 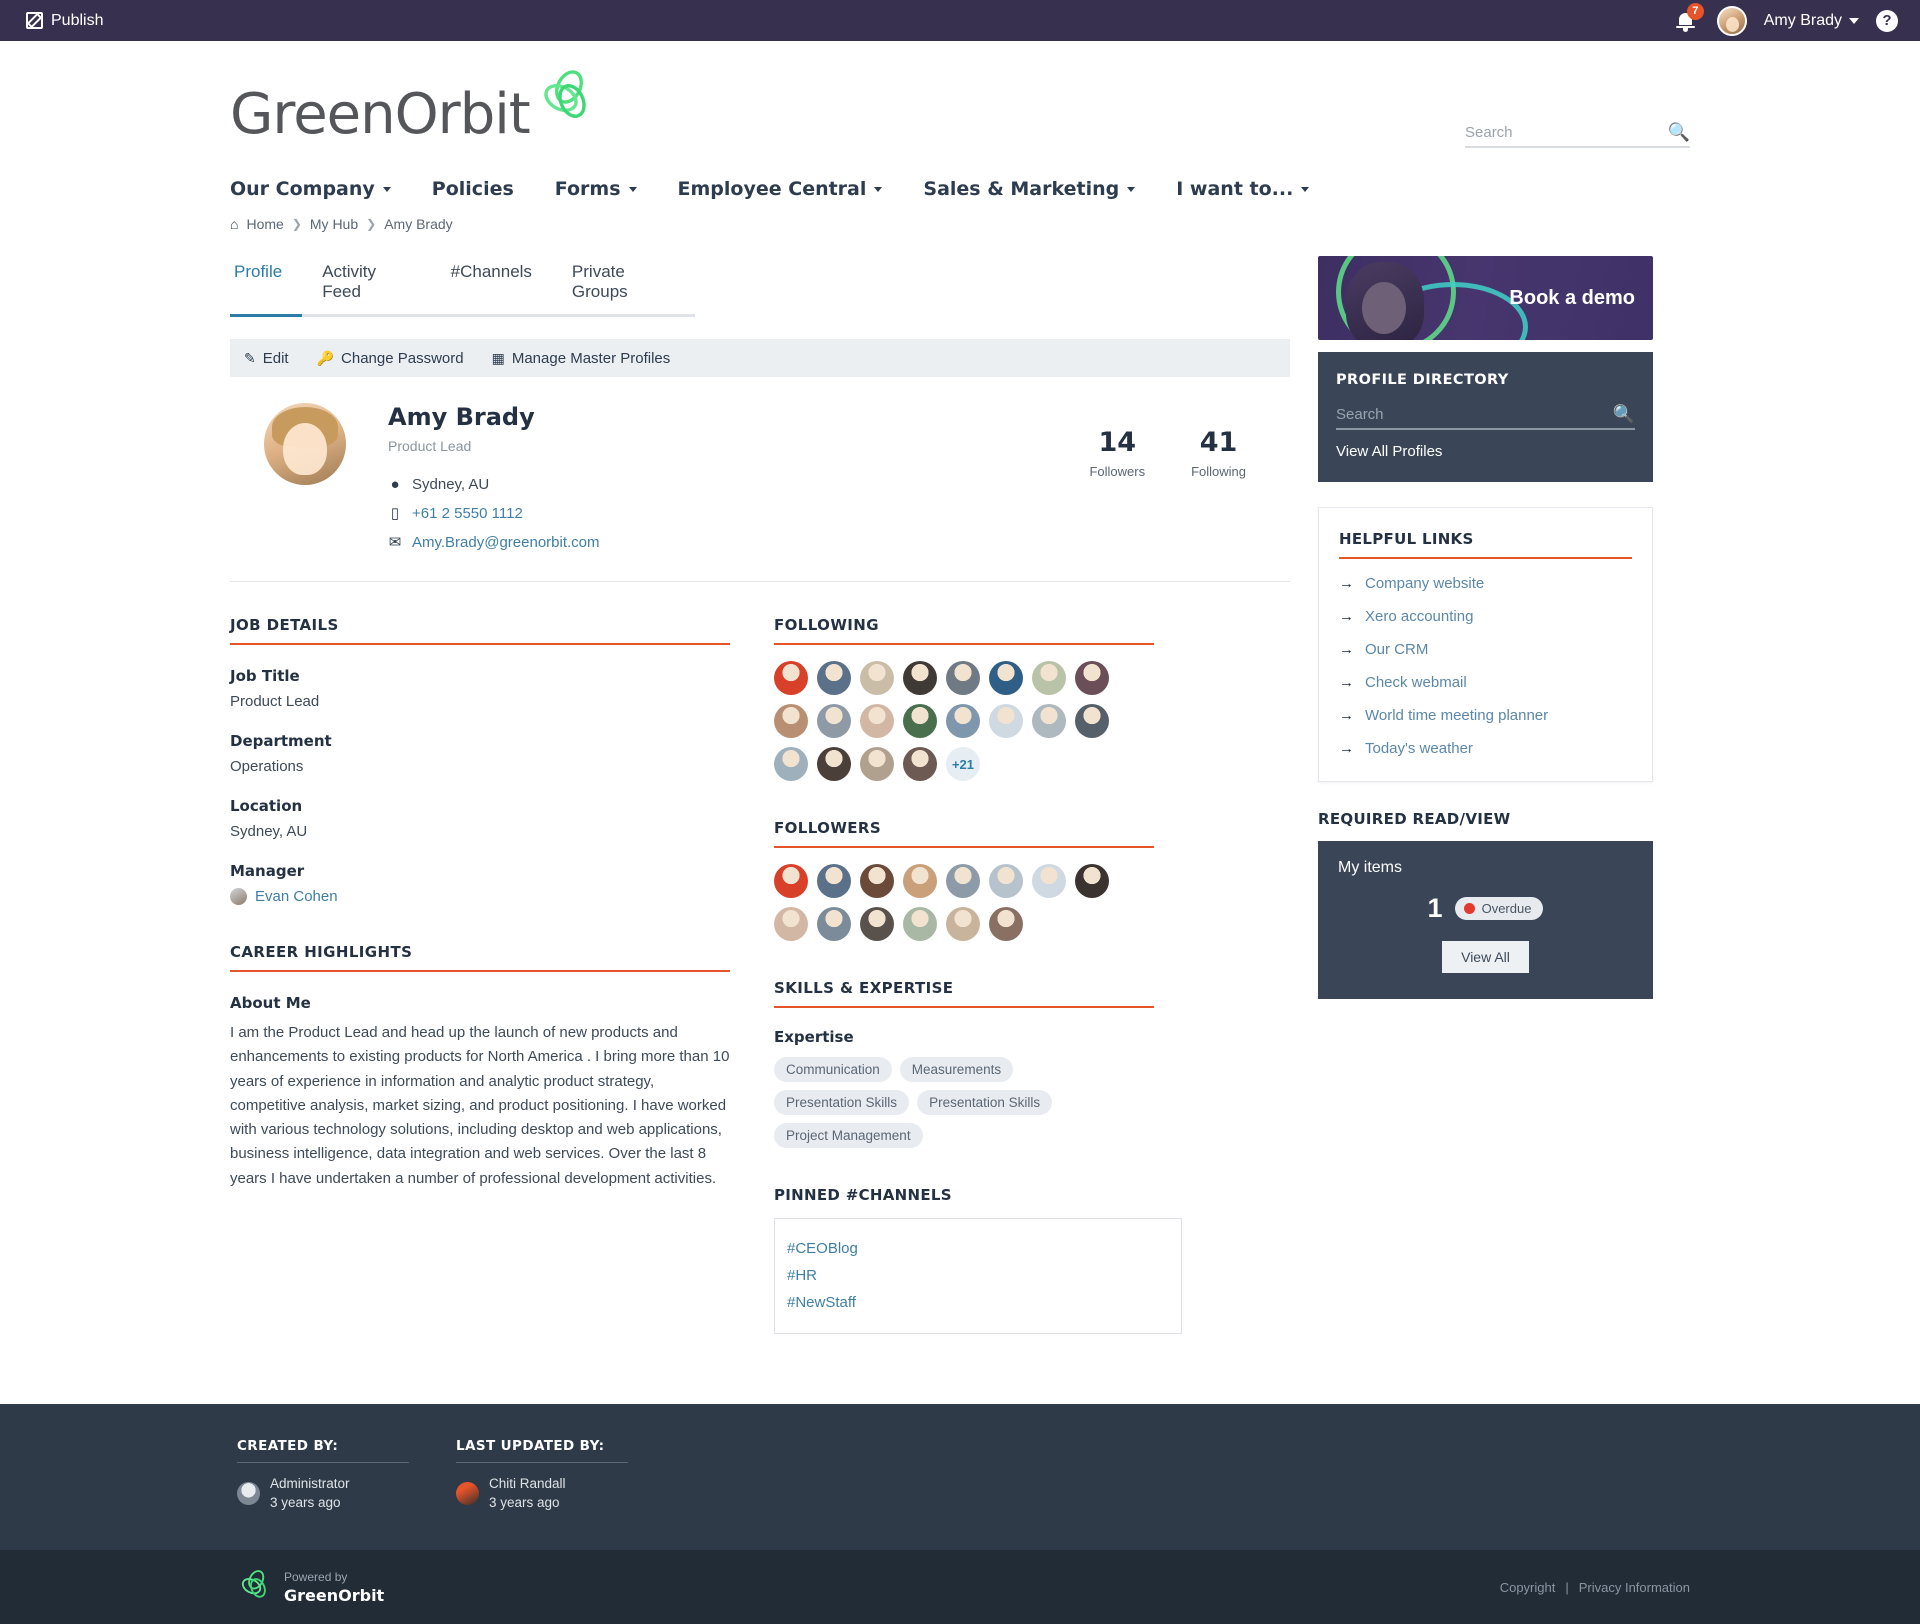 What do you see at coordinates (1485, 583) in the screenshot?
I see `helpful-link-company-website: → Company website` at bounding box center [1485, 583].